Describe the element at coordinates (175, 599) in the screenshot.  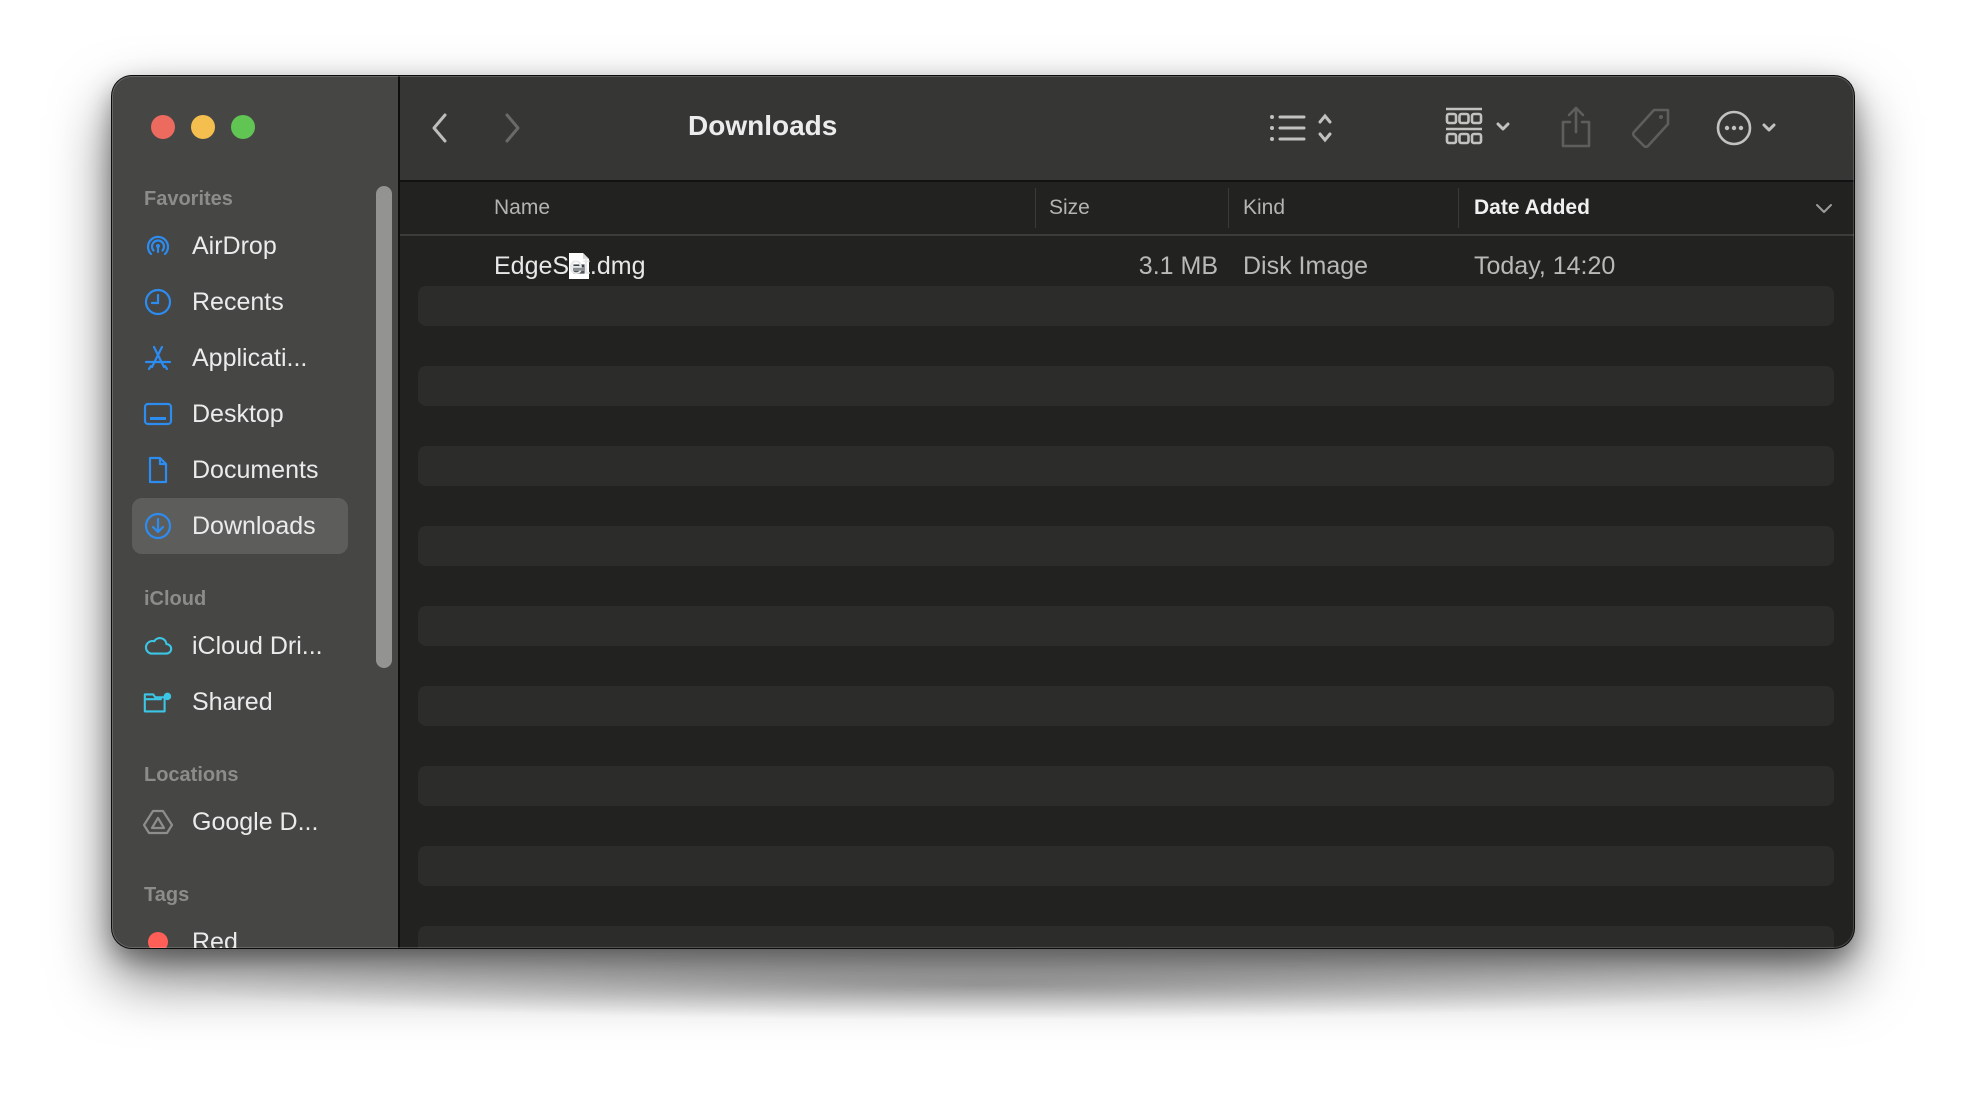
I see `section-icloud: iCloud` at that location.